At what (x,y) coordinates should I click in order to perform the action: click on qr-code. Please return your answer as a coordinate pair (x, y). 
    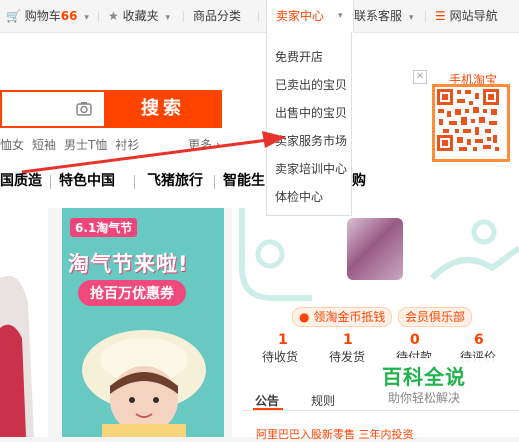
    Looking at the image, I should click on (471, 123).